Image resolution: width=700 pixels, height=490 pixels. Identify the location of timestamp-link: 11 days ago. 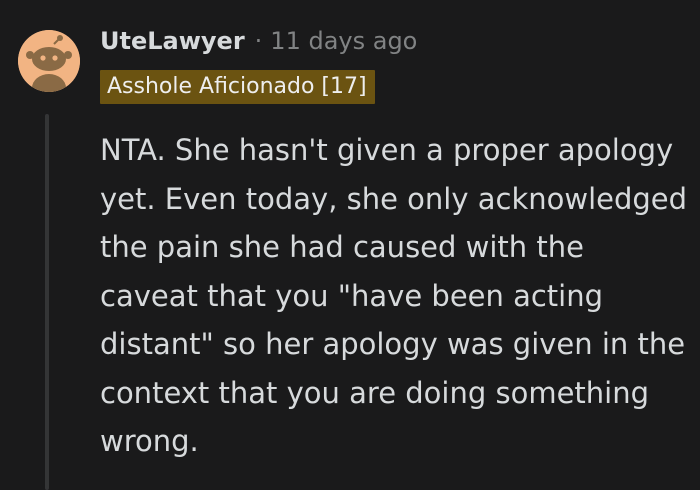
(343, 41).